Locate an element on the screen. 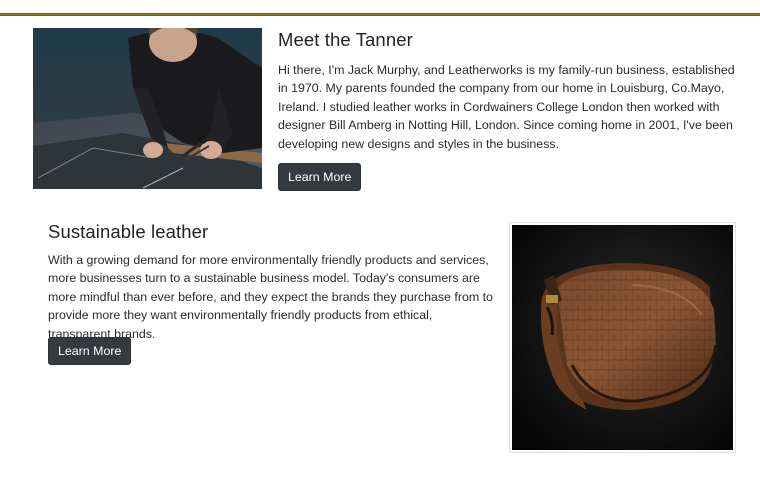 The image size is (760, 491). craftsman-cutting-leather-photo-icon is located at coordinates (147, 108).